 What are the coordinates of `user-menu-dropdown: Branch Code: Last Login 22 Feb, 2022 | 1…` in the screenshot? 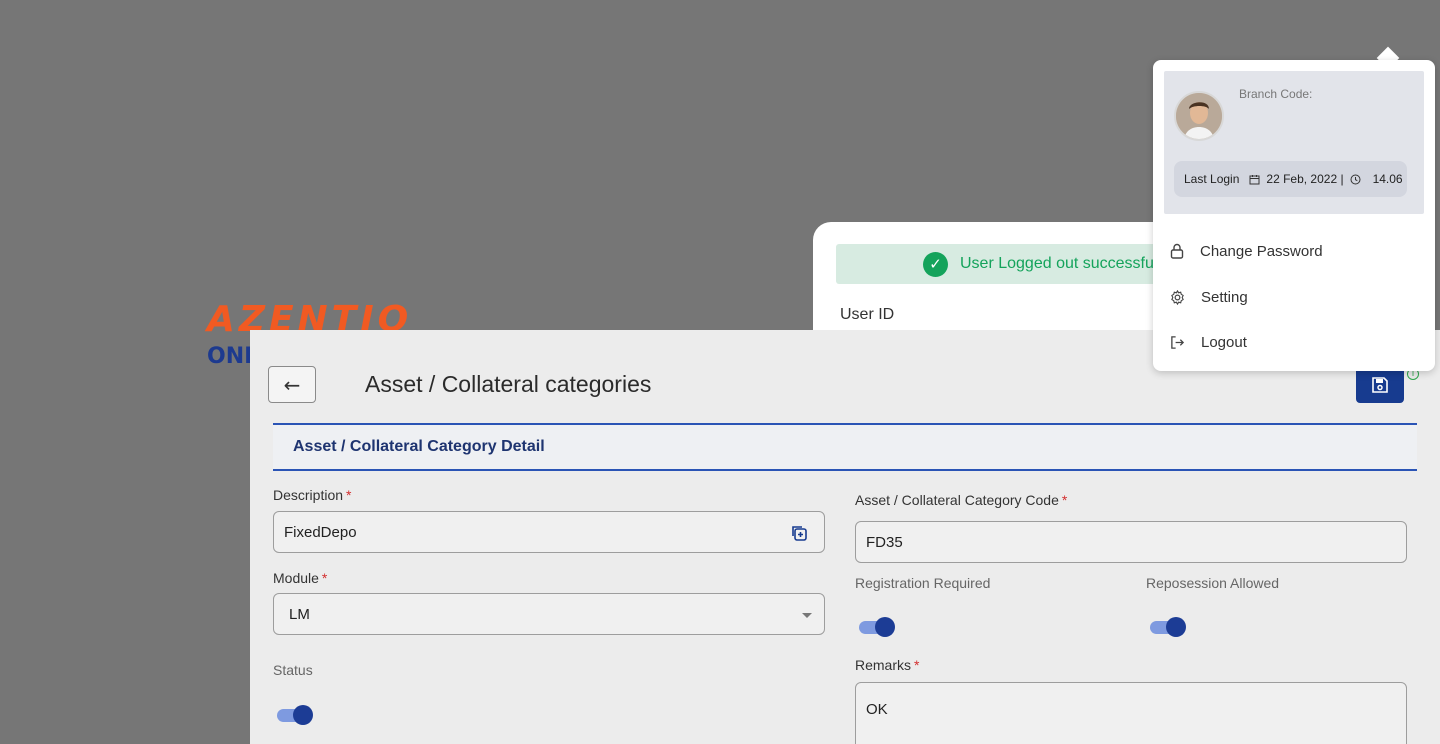 It's located at (1294, 215).